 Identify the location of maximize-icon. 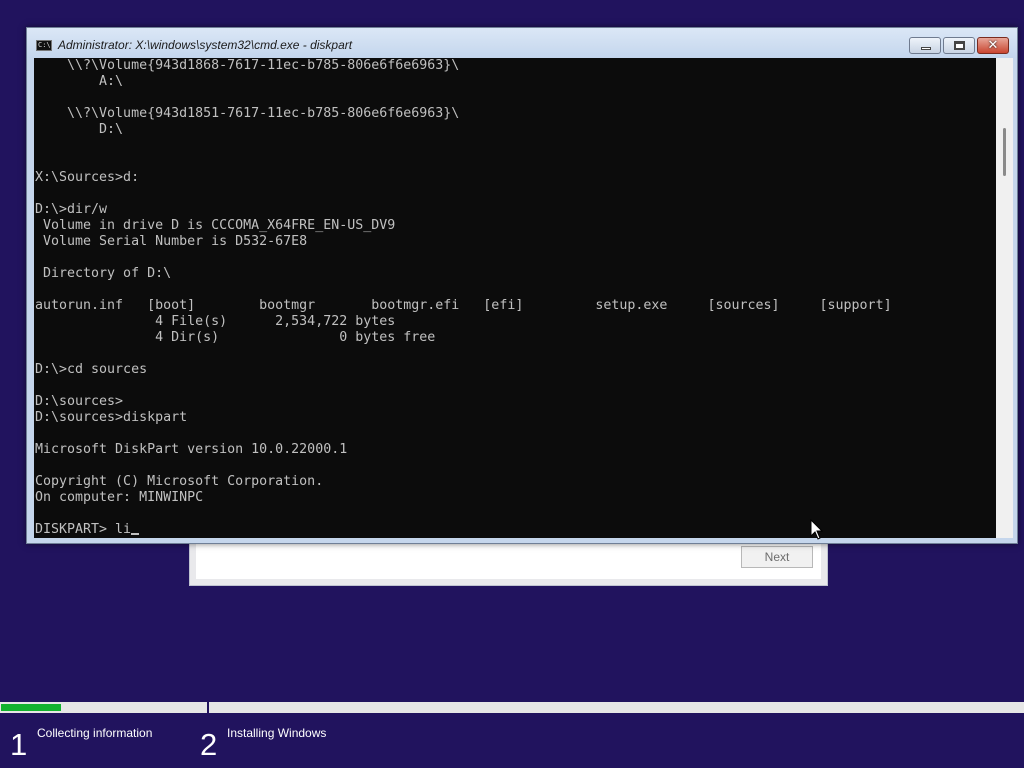
(959, 45).